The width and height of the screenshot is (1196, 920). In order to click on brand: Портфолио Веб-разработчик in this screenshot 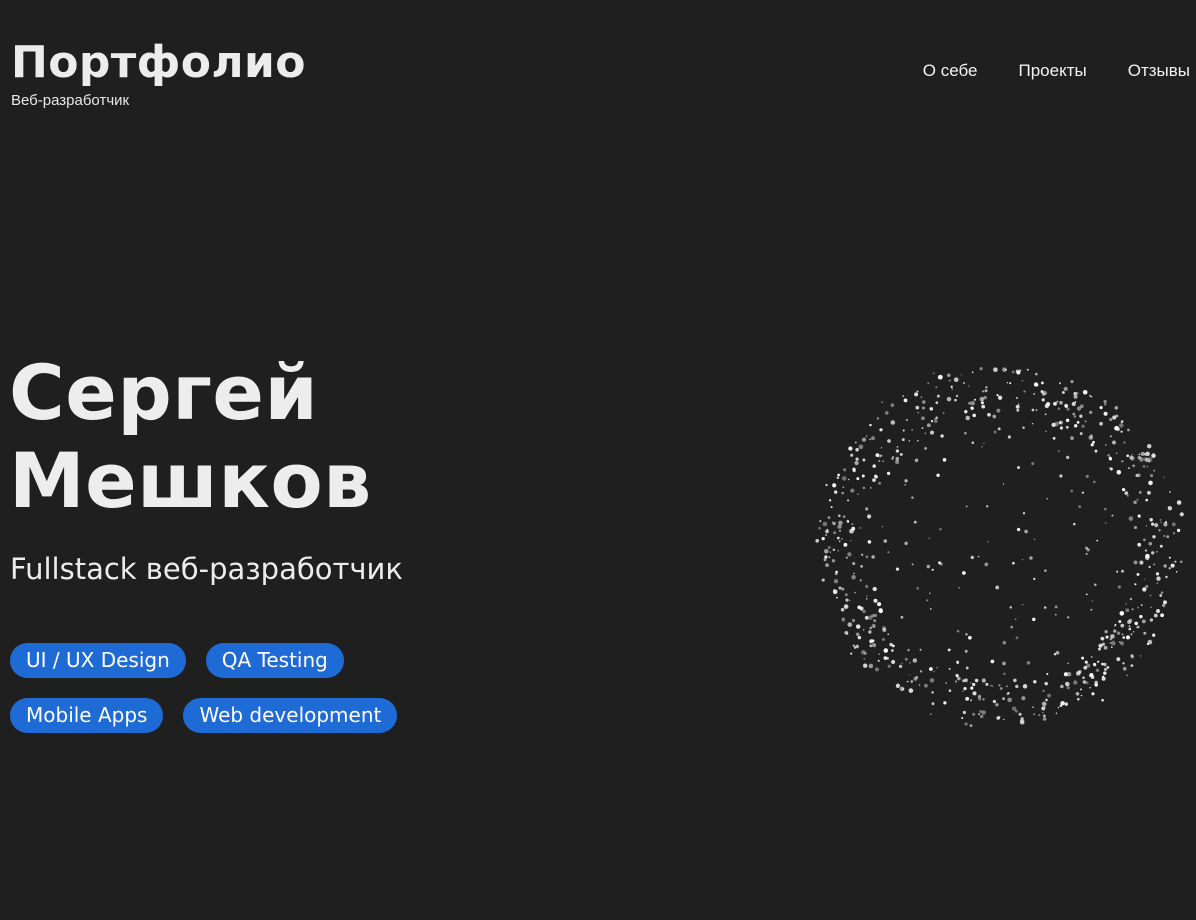, I will do `click(158, 72)`.